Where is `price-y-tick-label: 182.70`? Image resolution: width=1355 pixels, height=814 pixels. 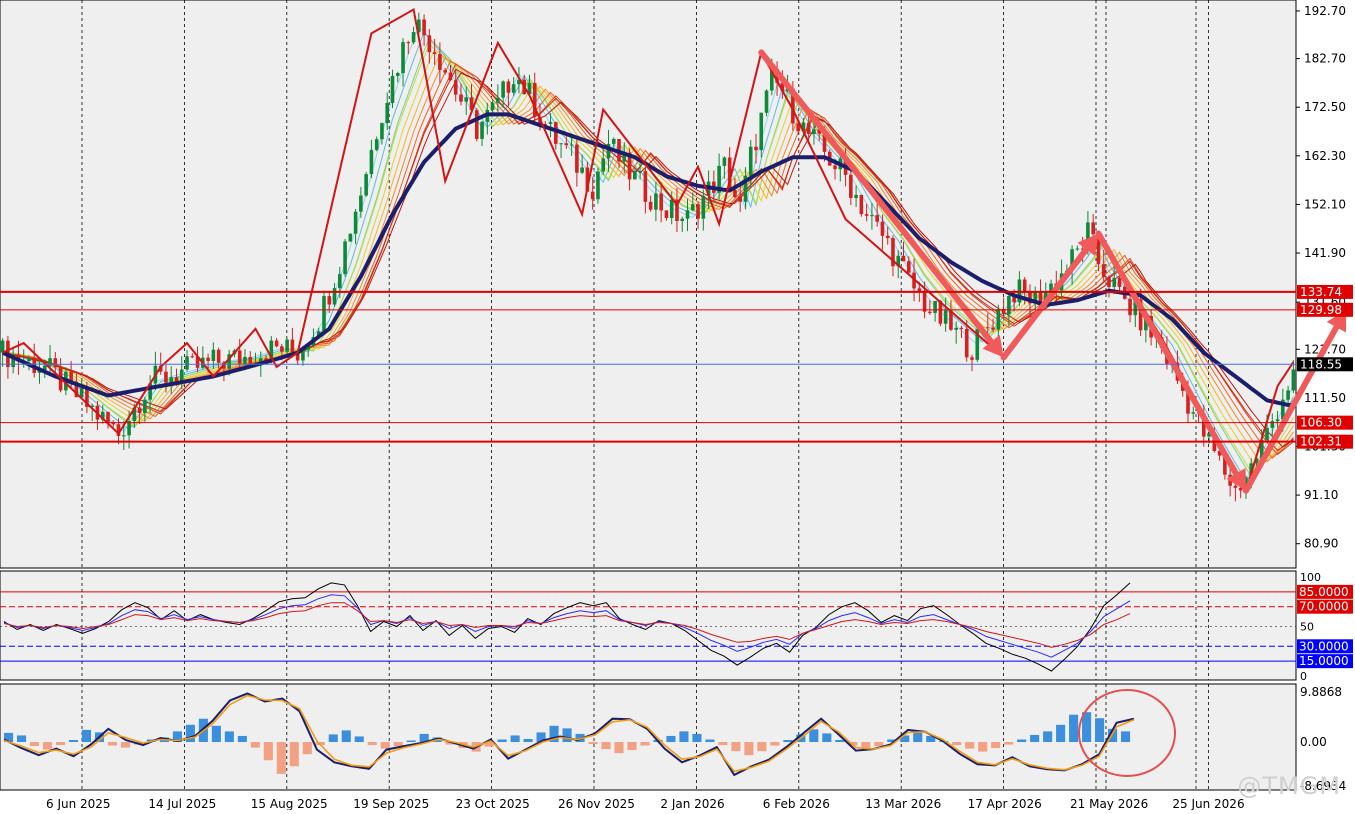 price-y-tick-label: 182.70 is located at coordinates (1325, 59).